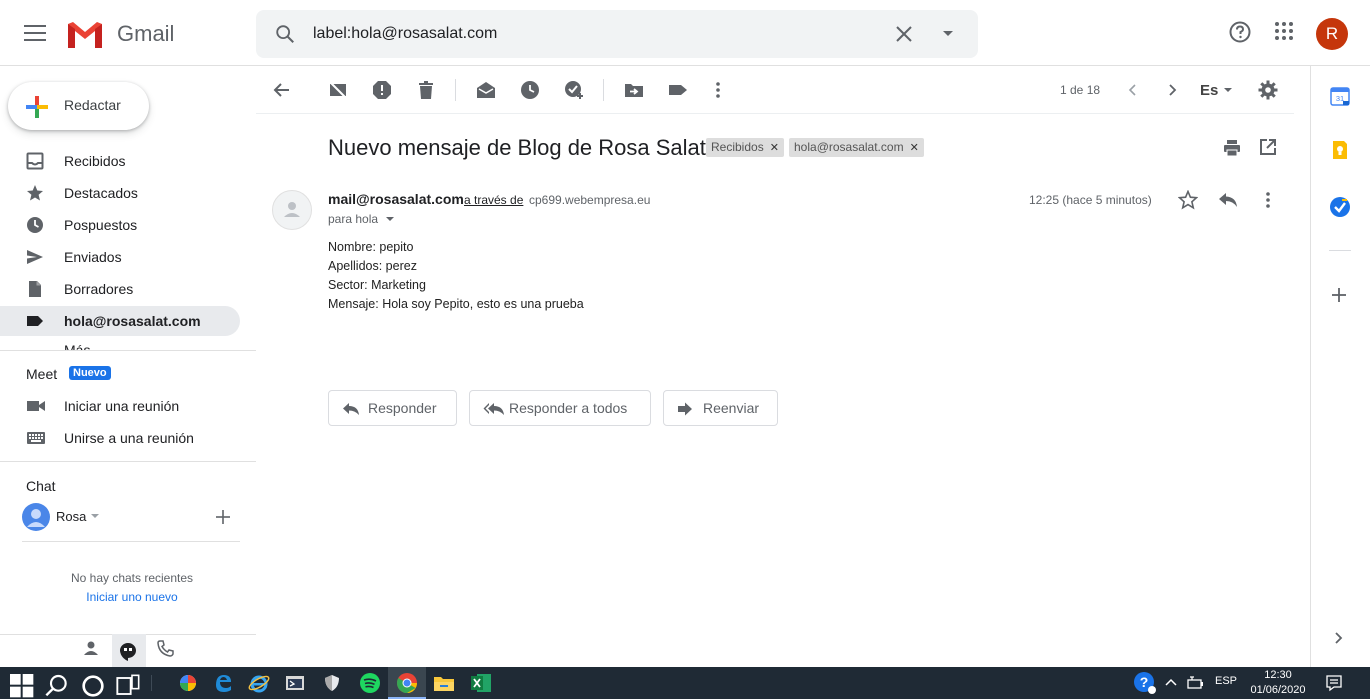 This screenshot has width=1370, height=699. What do you see at coordinates (1334, 683) in the screenshot?
I see `action-center-icon` at bounding box center [1334, 683].